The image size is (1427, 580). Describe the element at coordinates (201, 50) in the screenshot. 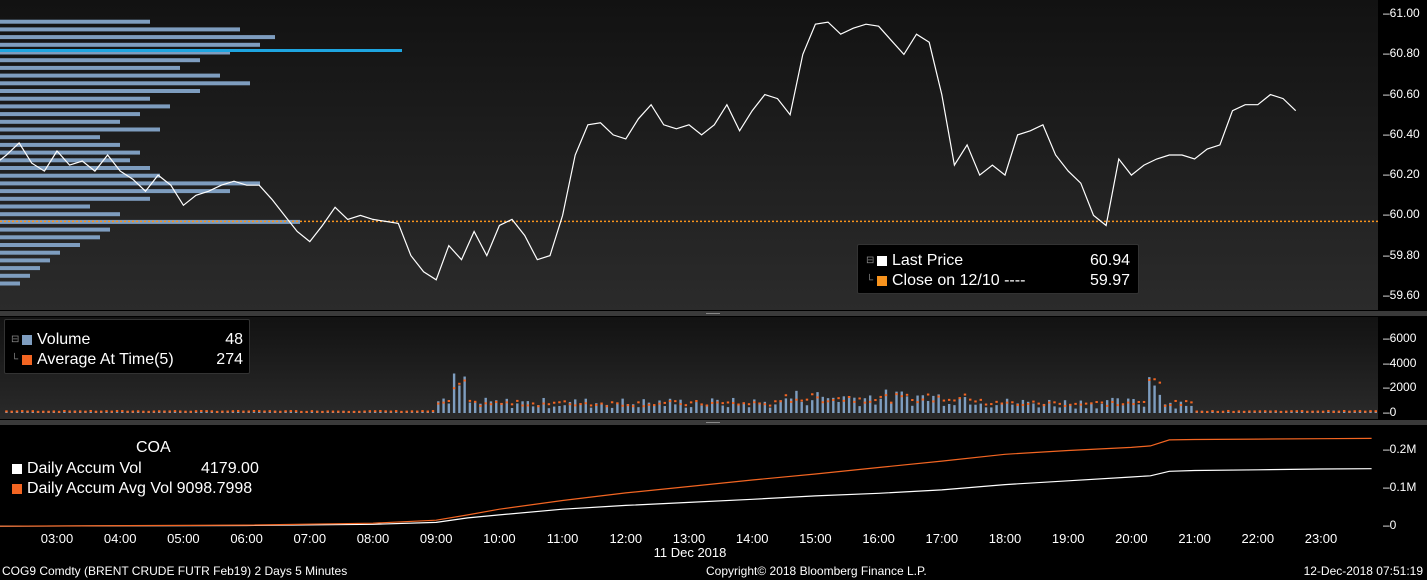

I see `profile-highlight-bar` at that location.